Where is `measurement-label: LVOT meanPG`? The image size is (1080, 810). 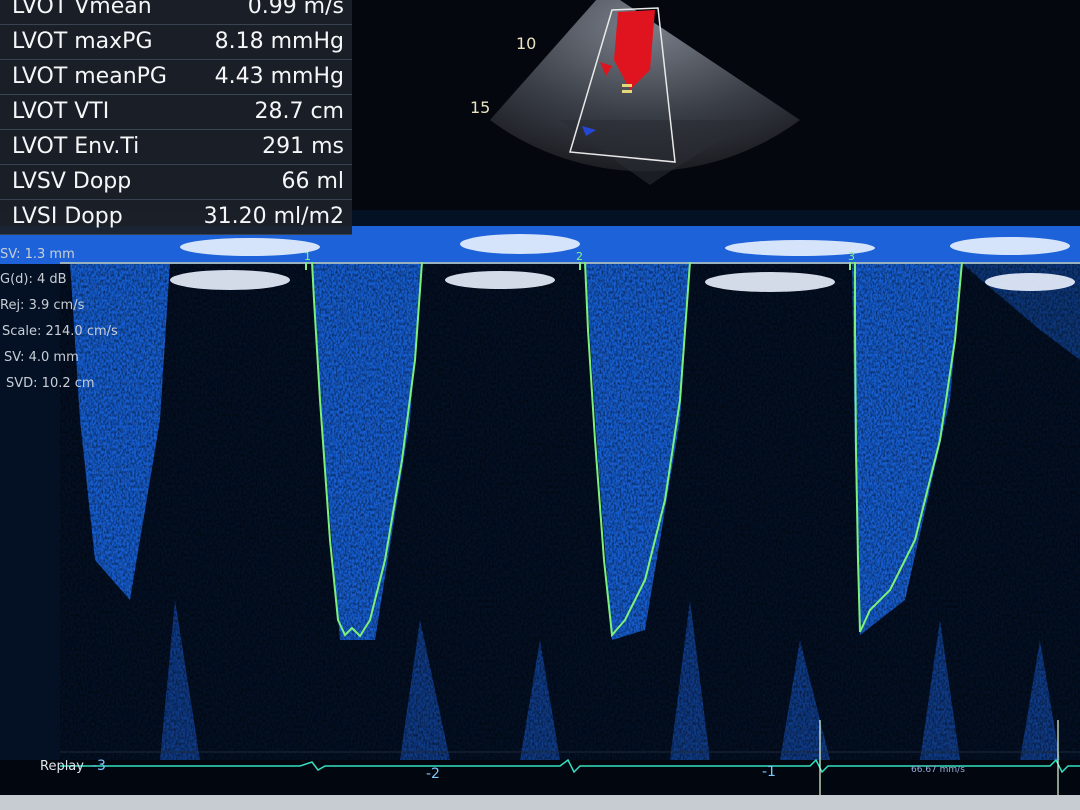
measurement-label: LVOT meanPG is located at coordinates (89, 76).